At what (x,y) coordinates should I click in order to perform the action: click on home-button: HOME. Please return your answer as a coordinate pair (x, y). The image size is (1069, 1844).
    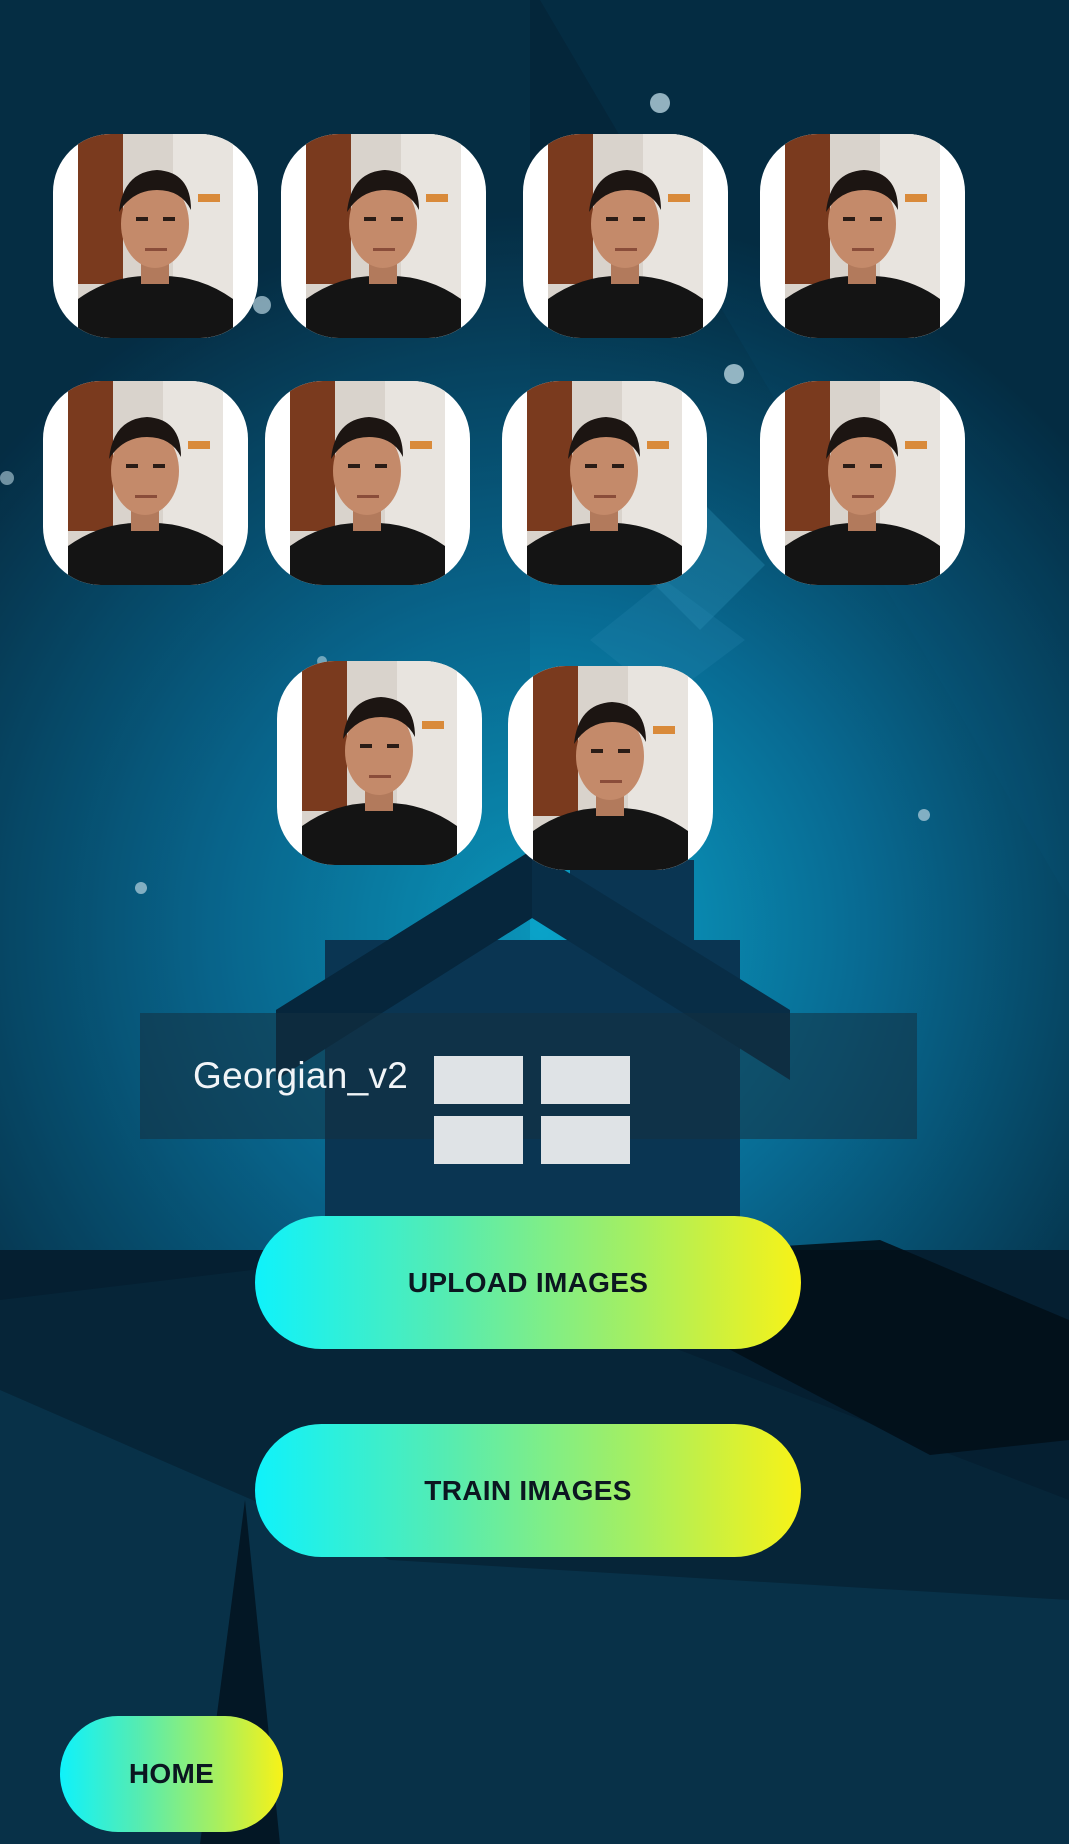
    Looking at the image, I should click on (171, 1774).